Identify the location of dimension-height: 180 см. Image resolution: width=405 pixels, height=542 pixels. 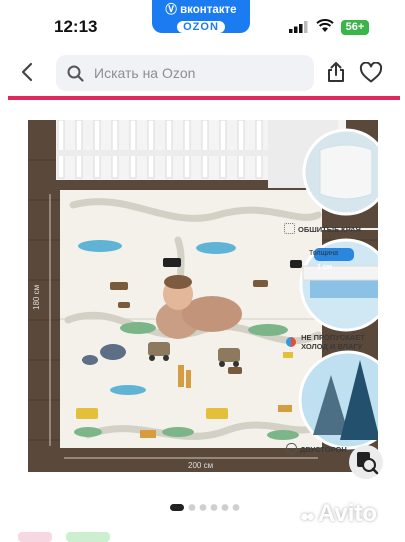
(36, 297).